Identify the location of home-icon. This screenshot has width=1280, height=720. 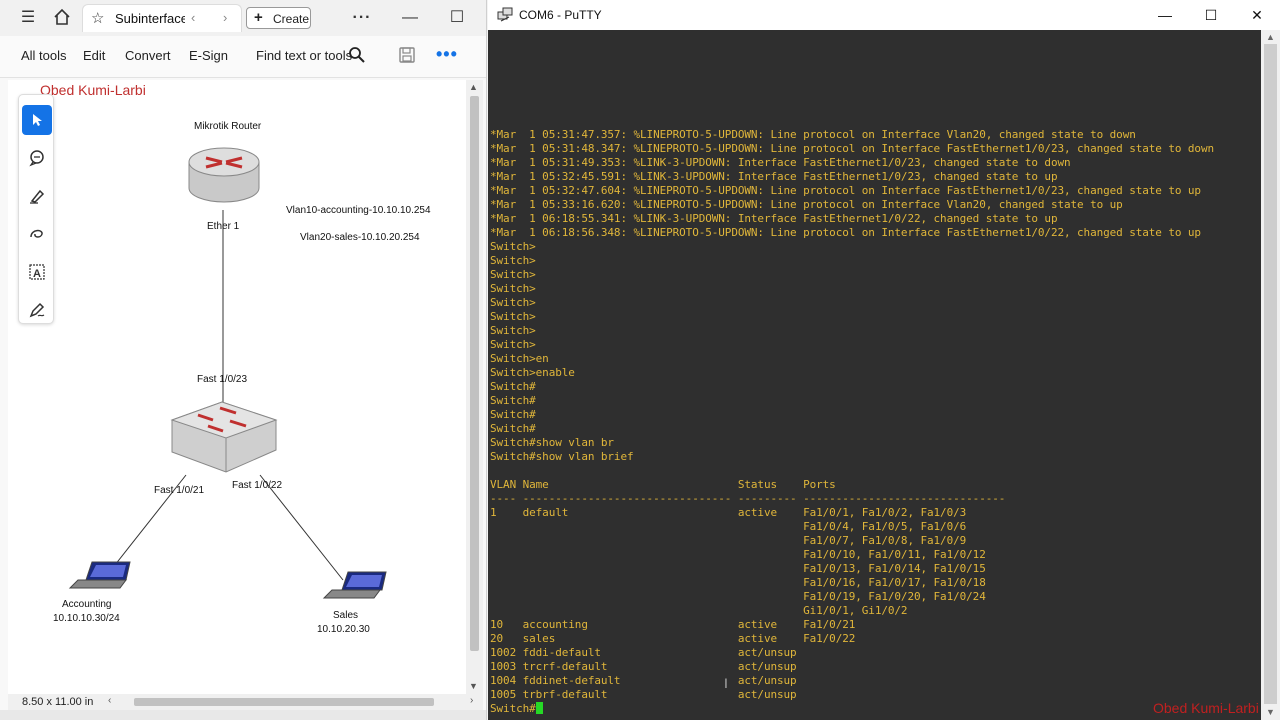
(62, 18).